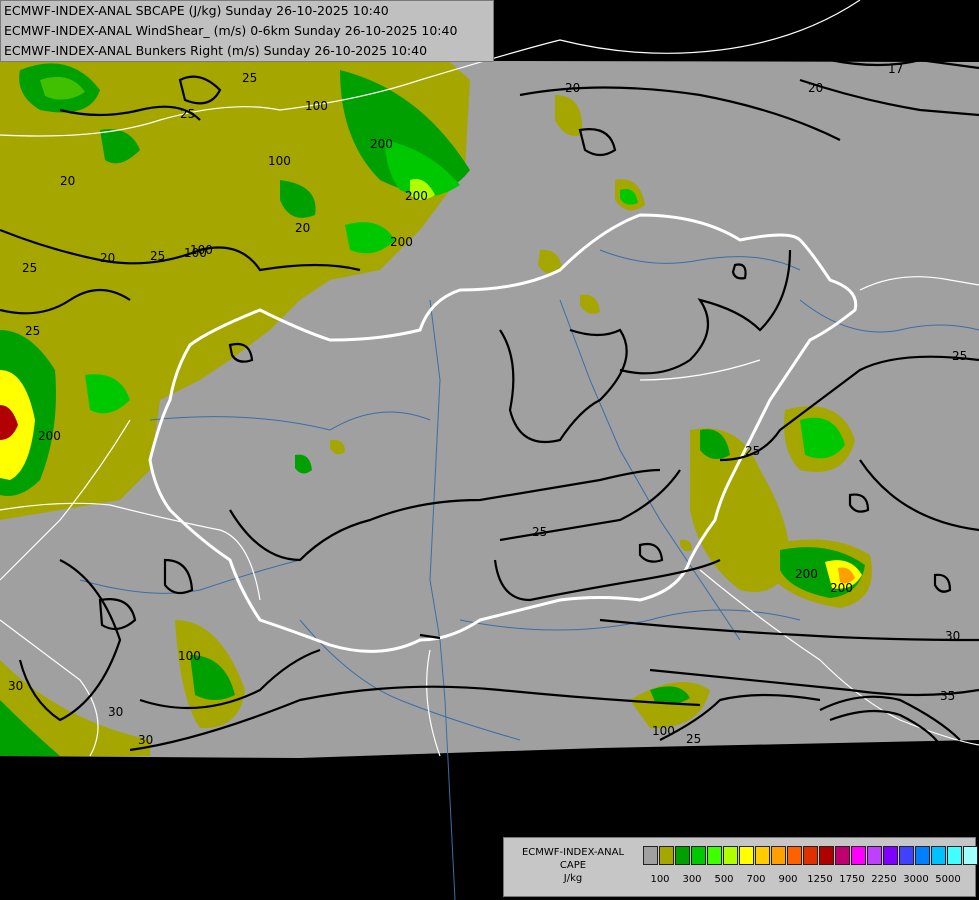 This screenshot has width=979, height=900. I want to click on legend-title: ECMWF-INDEX-ANAL CAPE J/kg, so click(573, 865).